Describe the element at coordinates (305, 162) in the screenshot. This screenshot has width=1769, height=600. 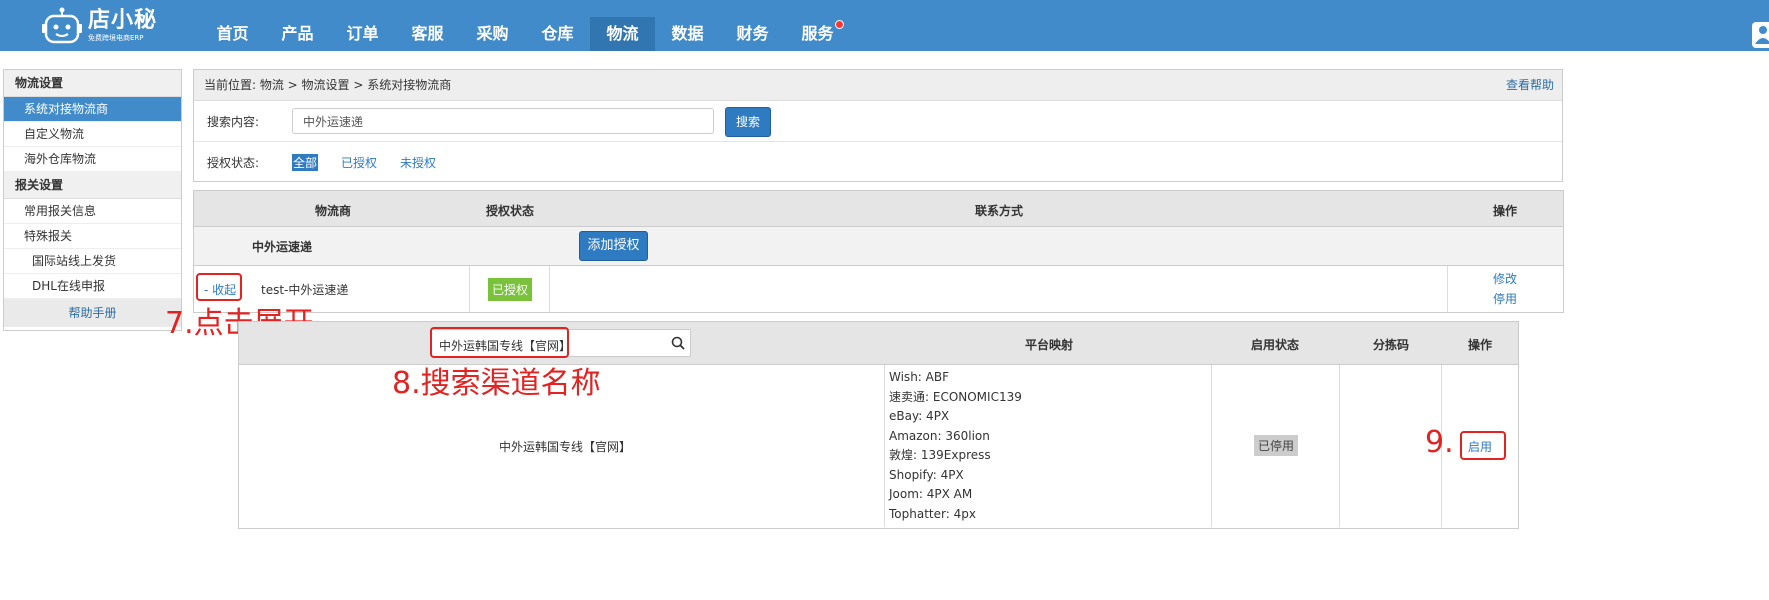
I see `filter-all: 全部` at that location.